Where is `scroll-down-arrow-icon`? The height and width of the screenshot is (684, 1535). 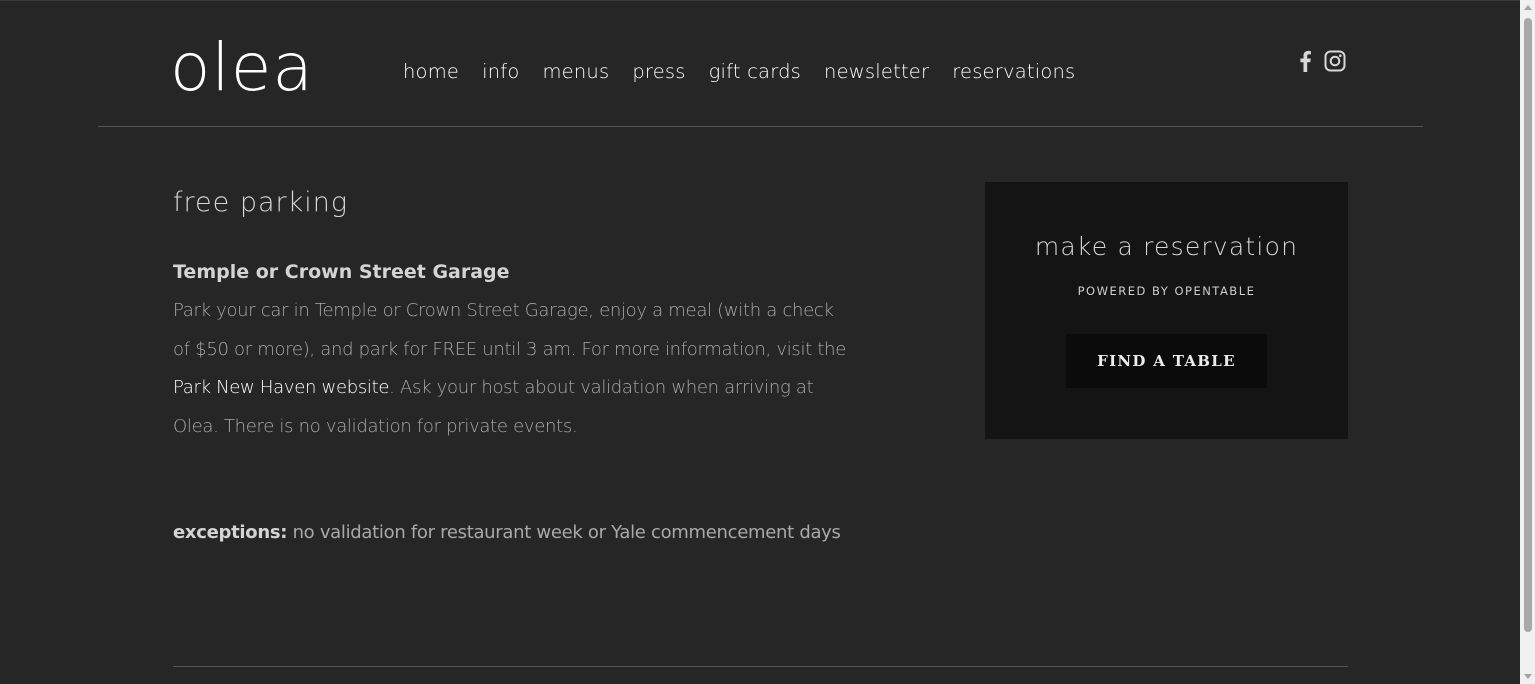 scroll-down-arrow-icon is located at coordinates (1528, 676).